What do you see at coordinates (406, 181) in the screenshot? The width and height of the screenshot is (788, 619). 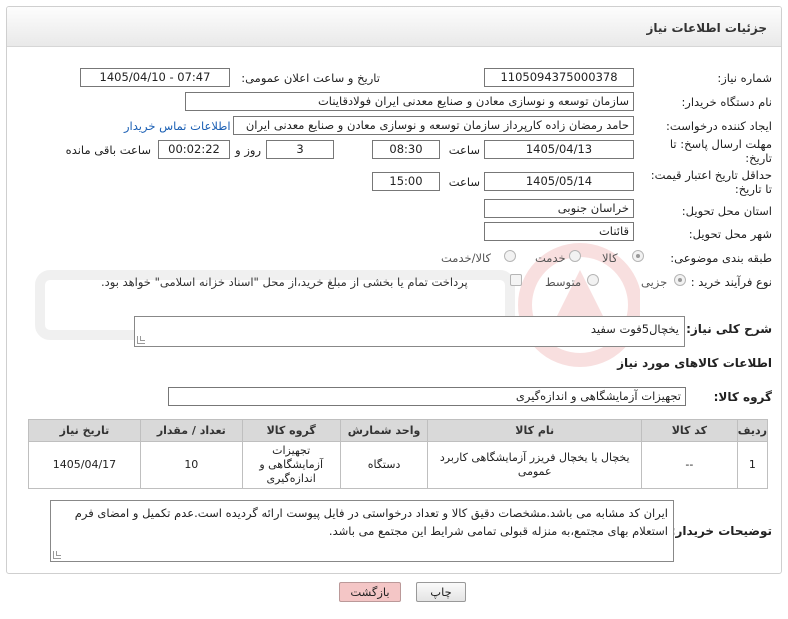 I see `price-time-field: 15:00` at bounding box center [406, 181].